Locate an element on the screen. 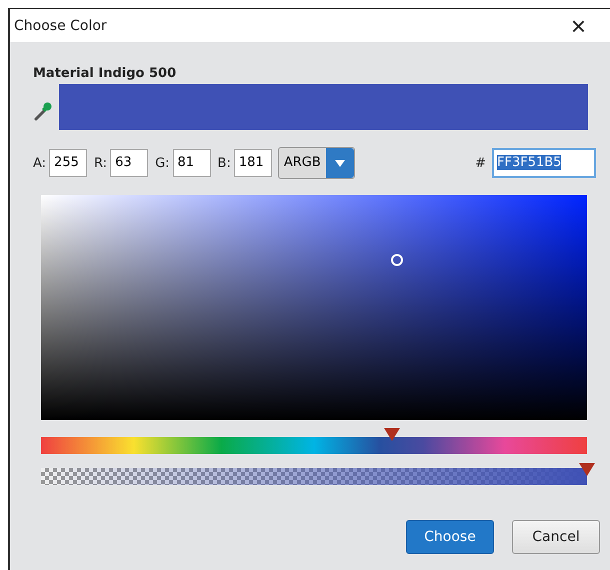 Image resolution: width=610 pixels, height=570 pixels. choose-button: Choose is located at coordinates (450, 537).